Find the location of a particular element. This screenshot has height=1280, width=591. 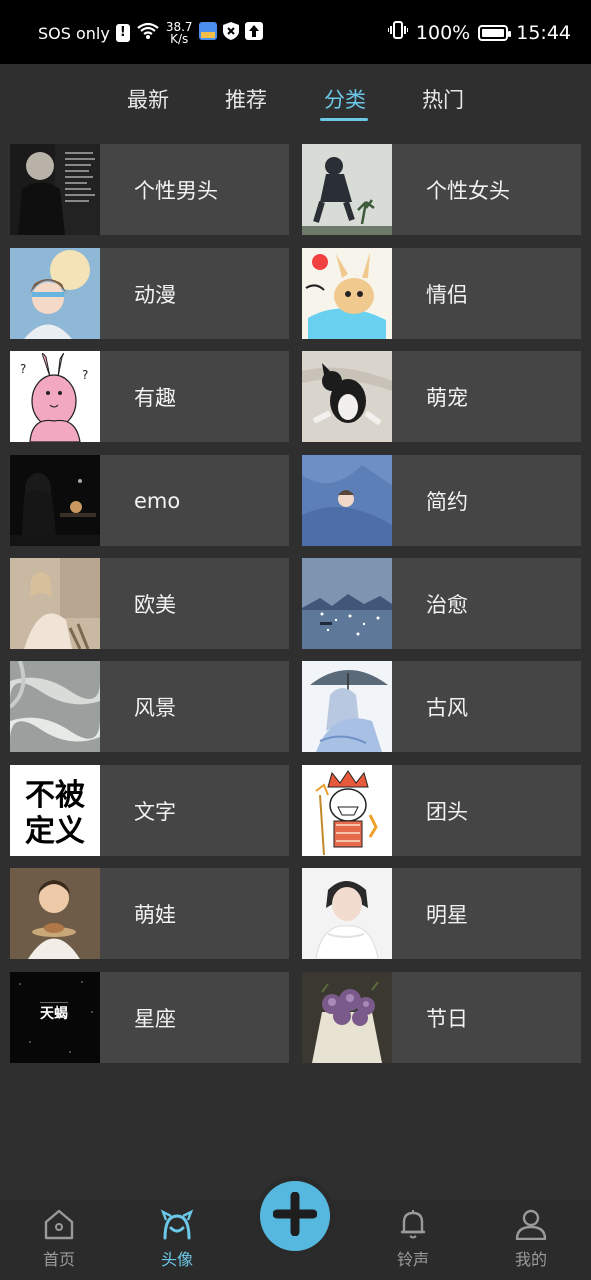

nav-profile: 我的 is located at coordinates (531, 1239).